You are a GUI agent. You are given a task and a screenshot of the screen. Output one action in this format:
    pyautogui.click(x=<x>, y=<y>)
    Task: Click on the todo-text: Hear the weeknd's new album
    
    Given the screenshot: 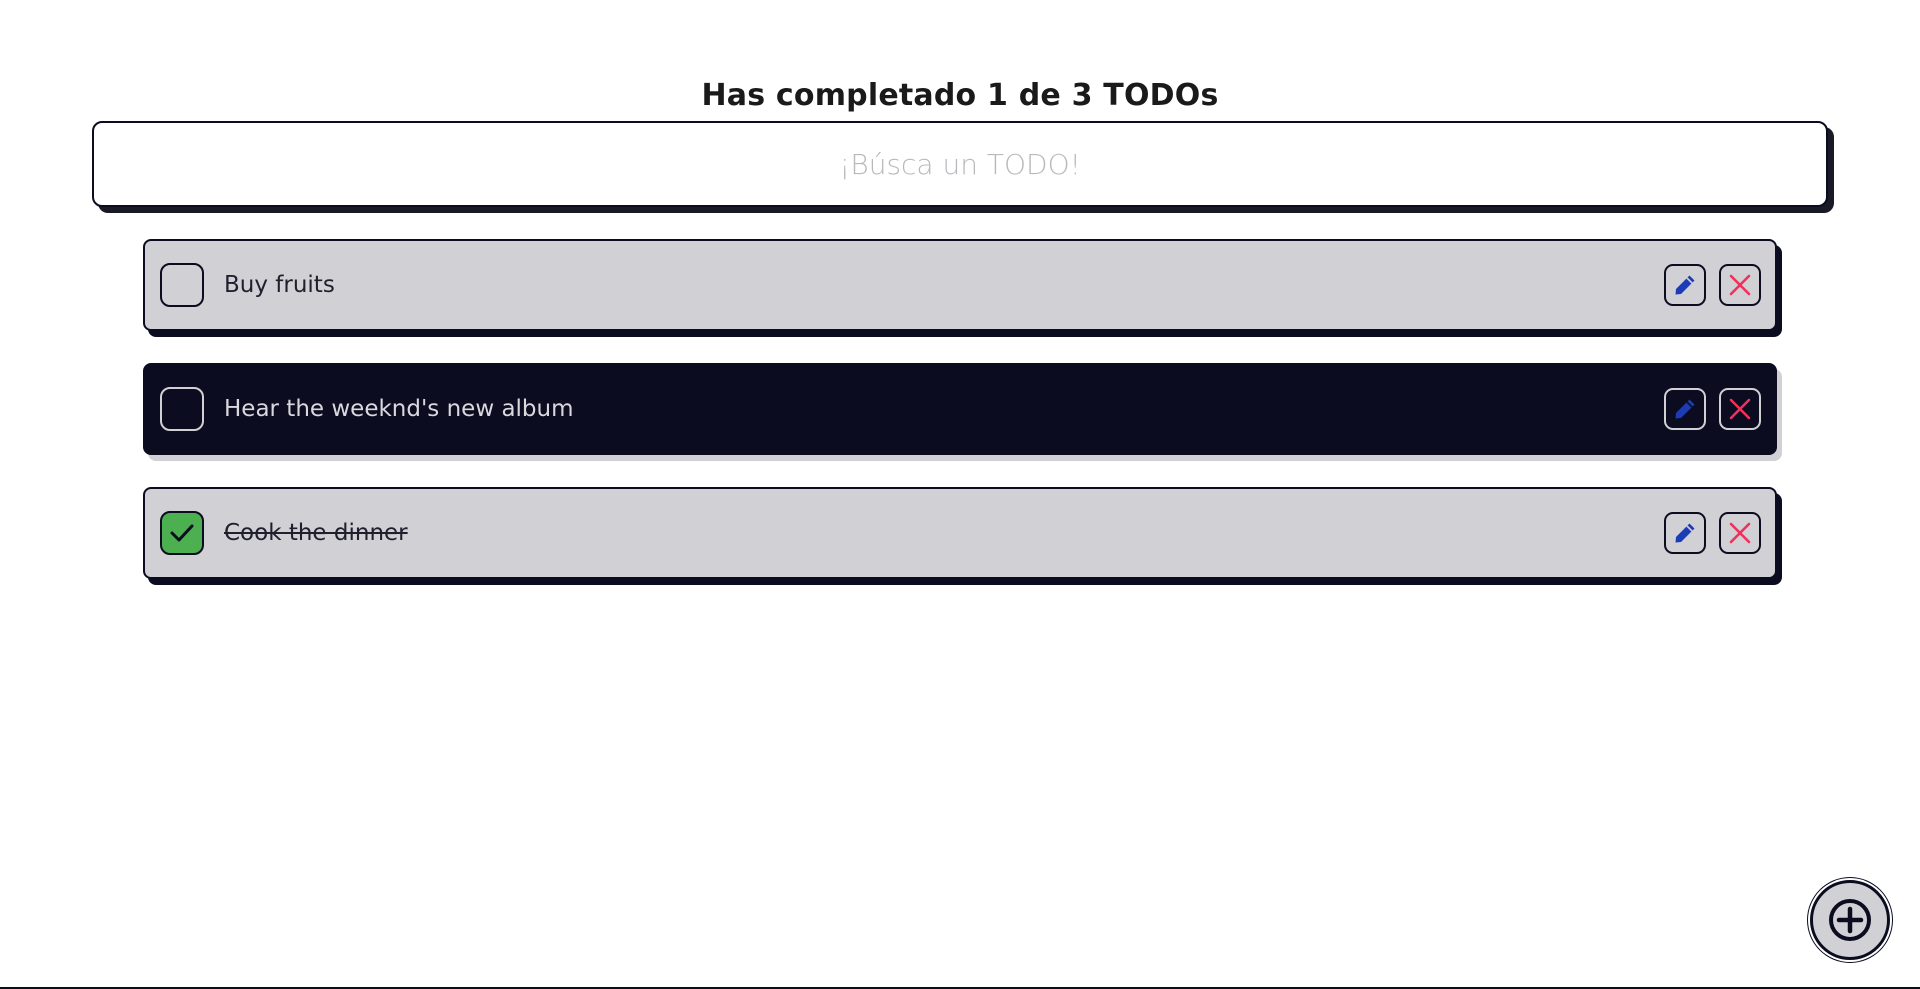 What is the action you would take?
    pyautogui.click(x=399, y=409)
    